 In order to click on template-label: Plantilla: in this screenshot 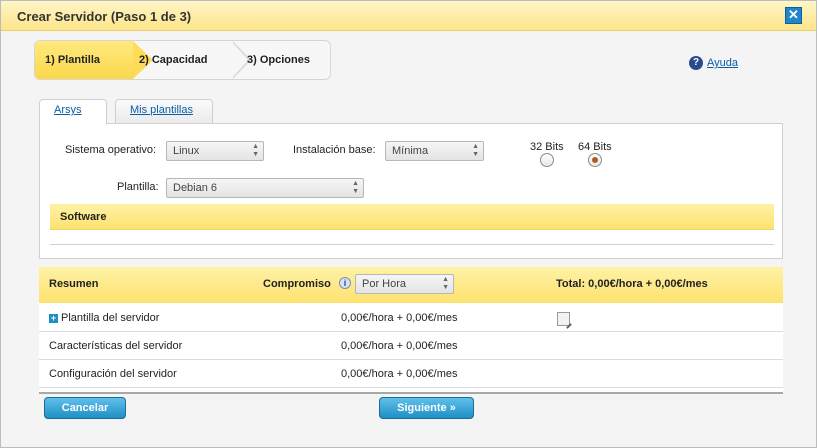, I will do `click(138, 187)`.